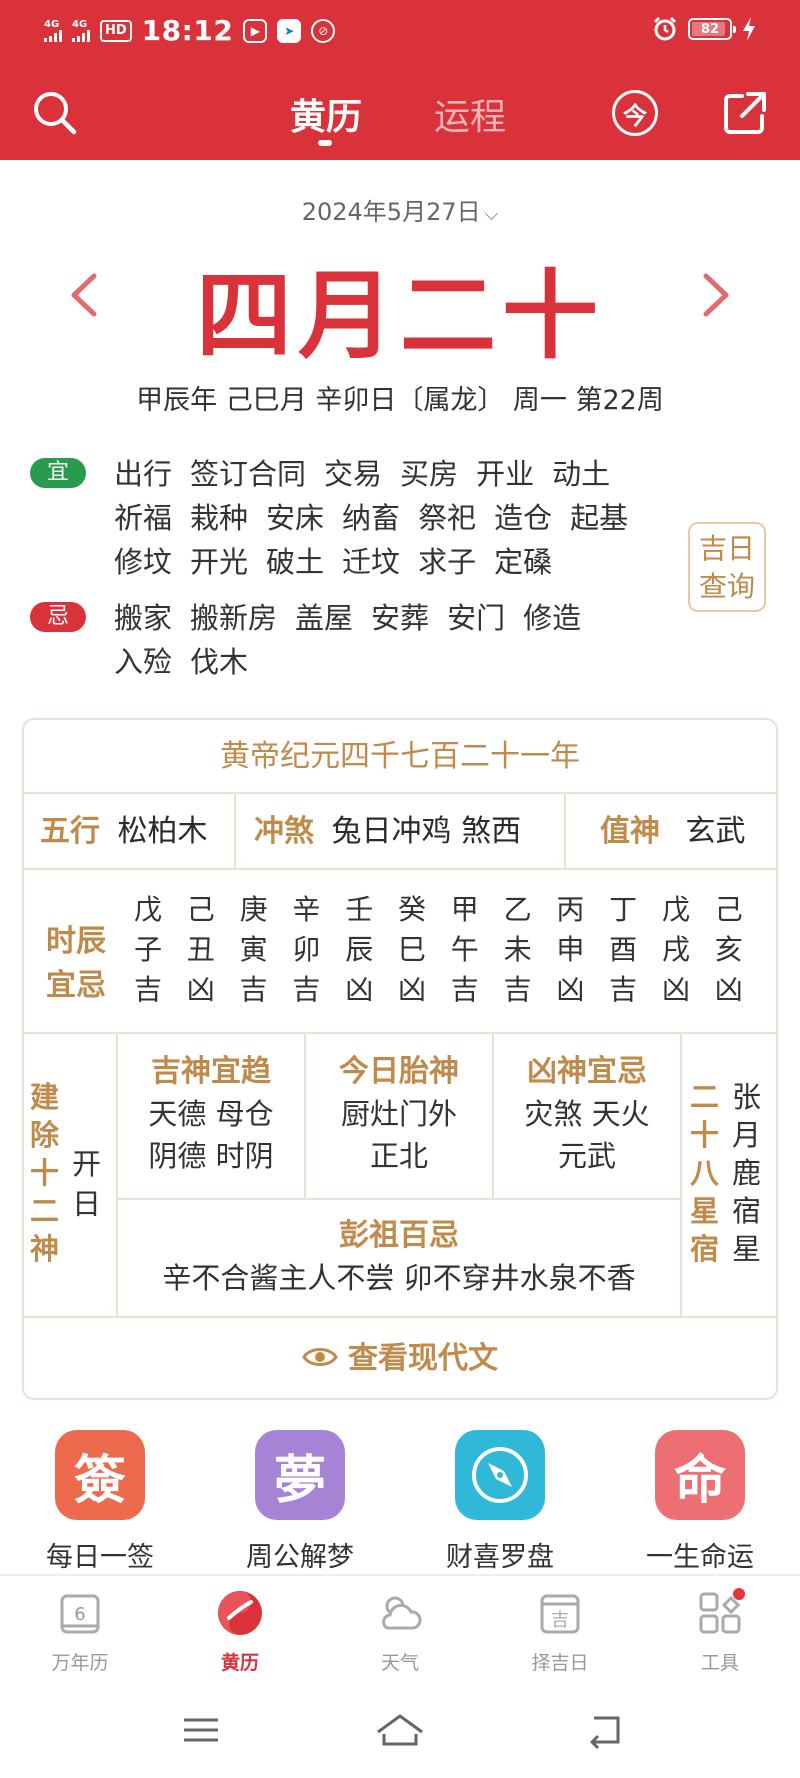 The image size is (800, 1778). I want to click on zejiri-icon: 吉, so click(560, 1614).